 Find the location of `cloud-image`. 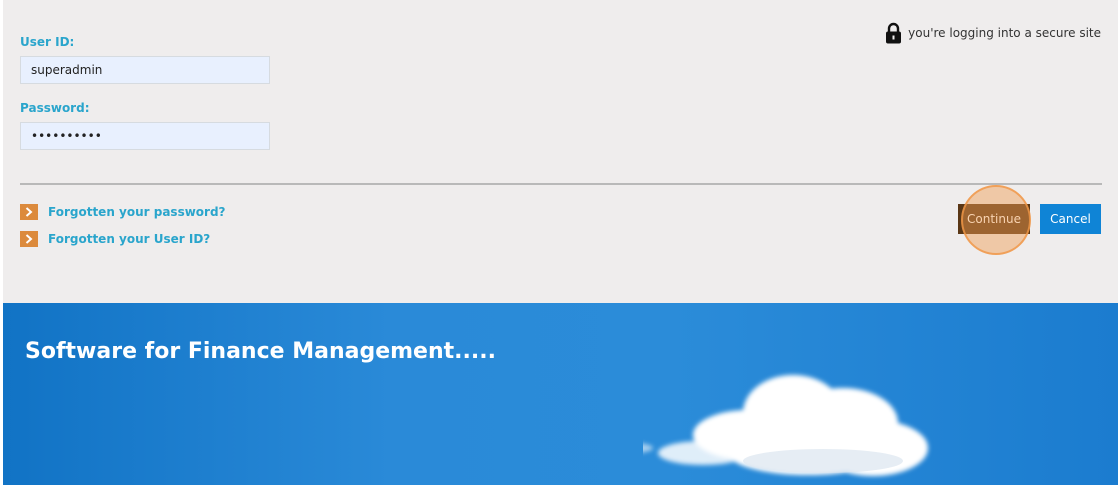

cloud-image is located at coordinates (785, 425).